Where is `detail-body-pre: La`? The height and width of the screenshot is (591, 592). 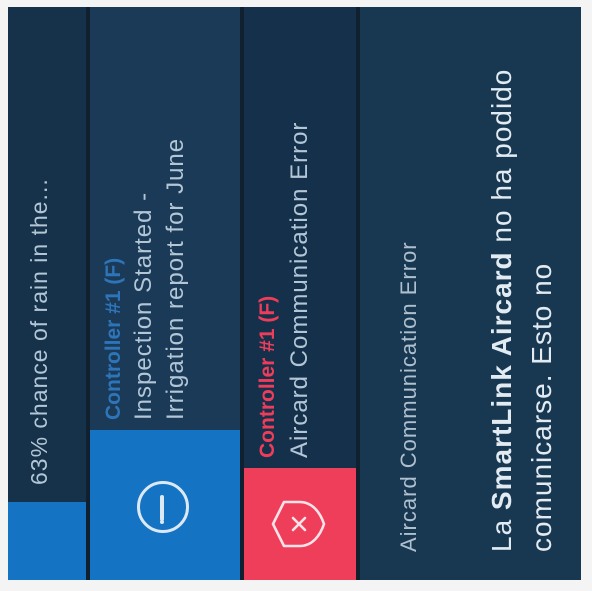
detail-body-pre: La is located at coordinates (501, 531).